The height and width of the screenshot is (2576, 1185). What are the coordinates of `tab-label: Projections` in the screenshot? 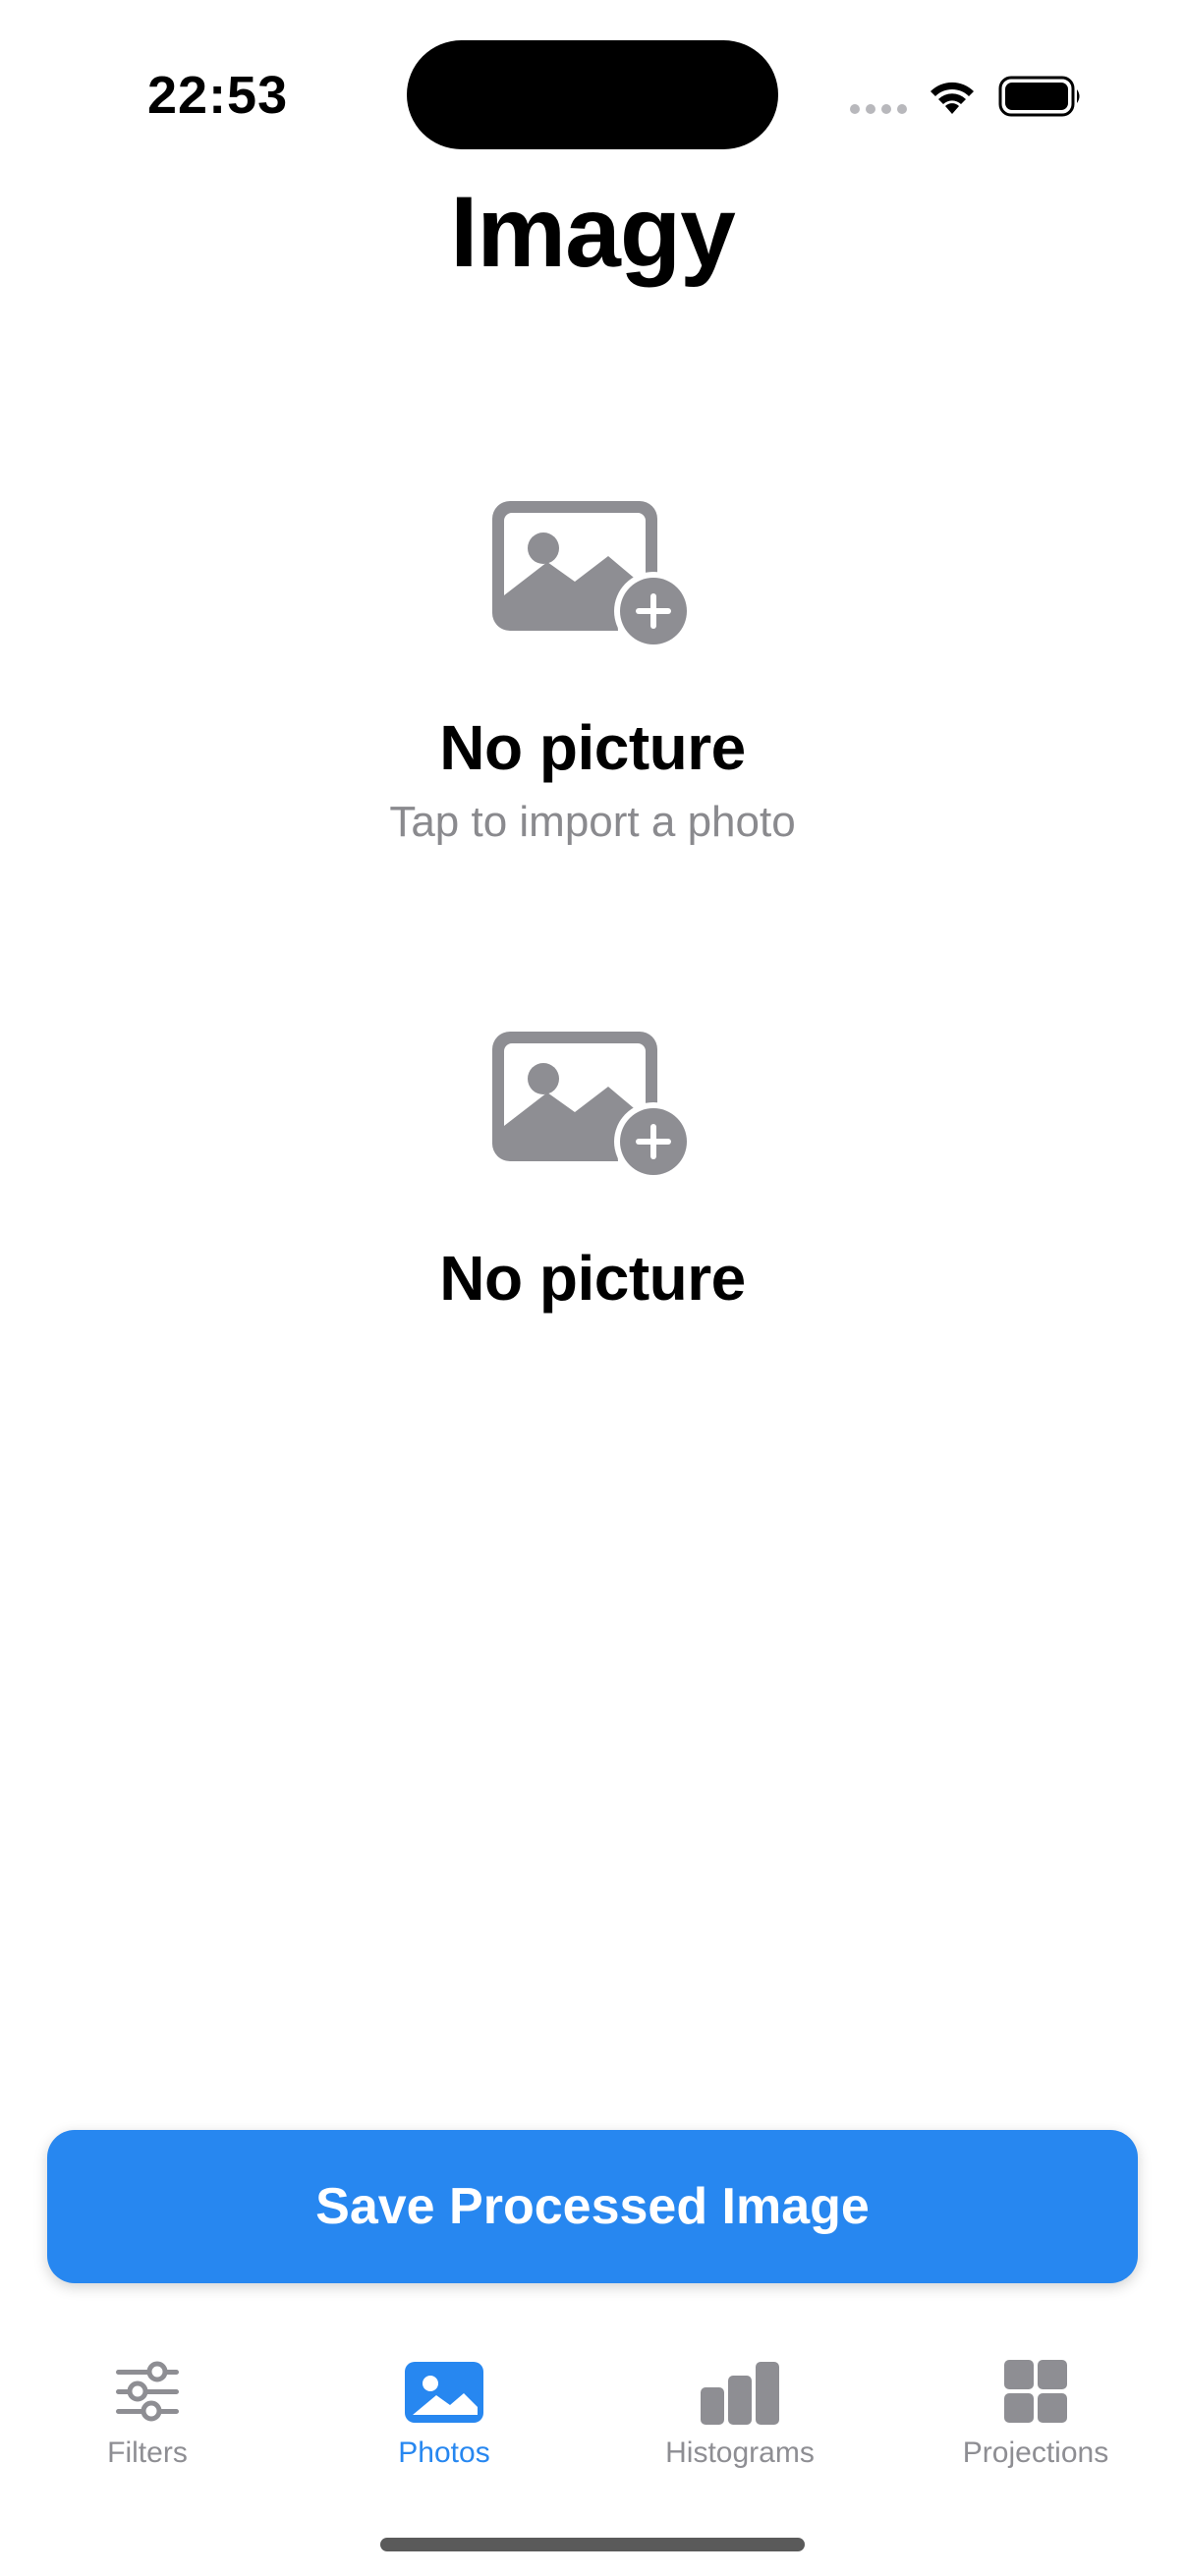 It's located at (1035, 2452).